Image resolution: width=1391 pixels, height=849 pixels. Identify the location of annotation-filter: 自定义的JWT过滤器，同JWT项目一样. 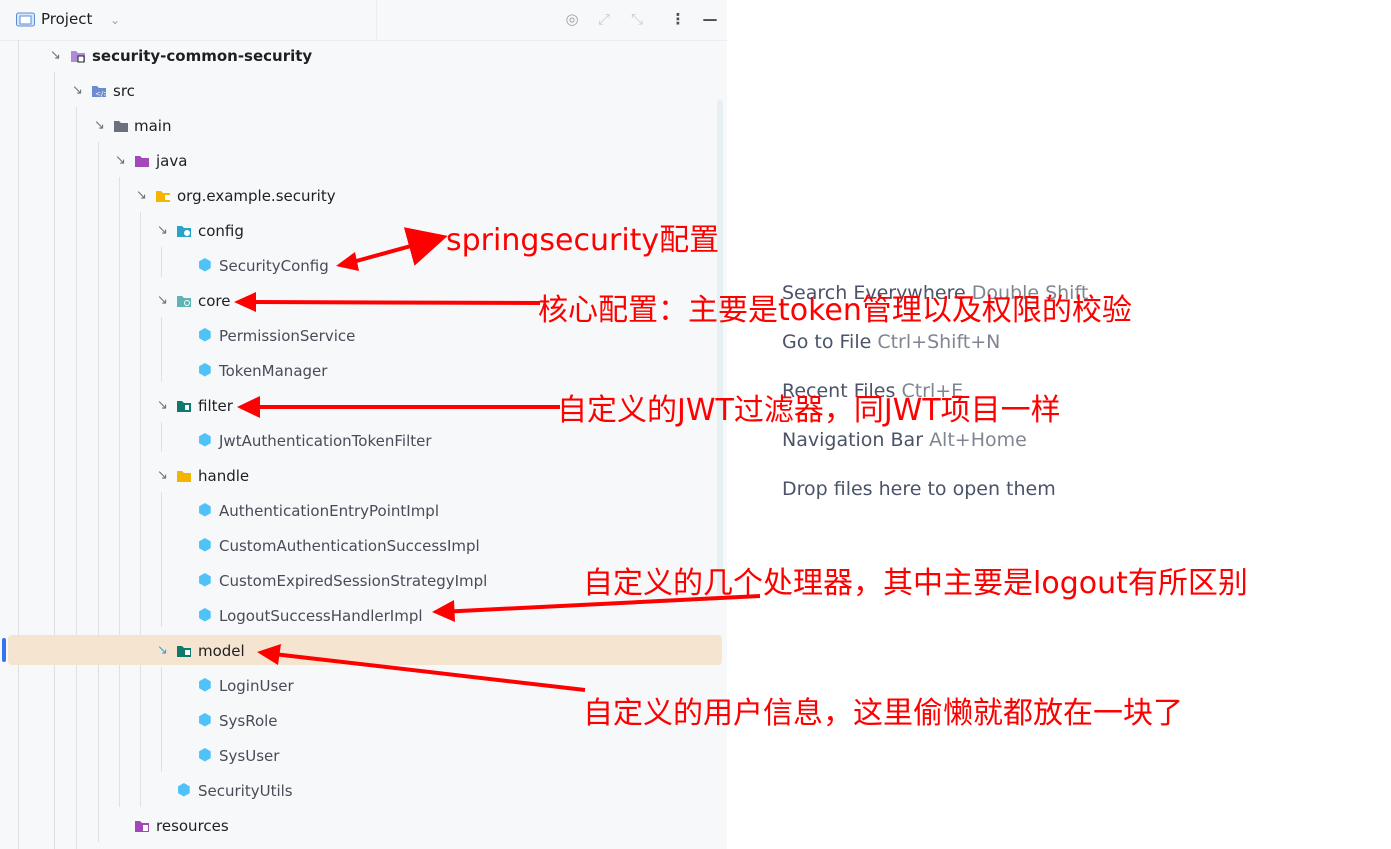
(809, 410).